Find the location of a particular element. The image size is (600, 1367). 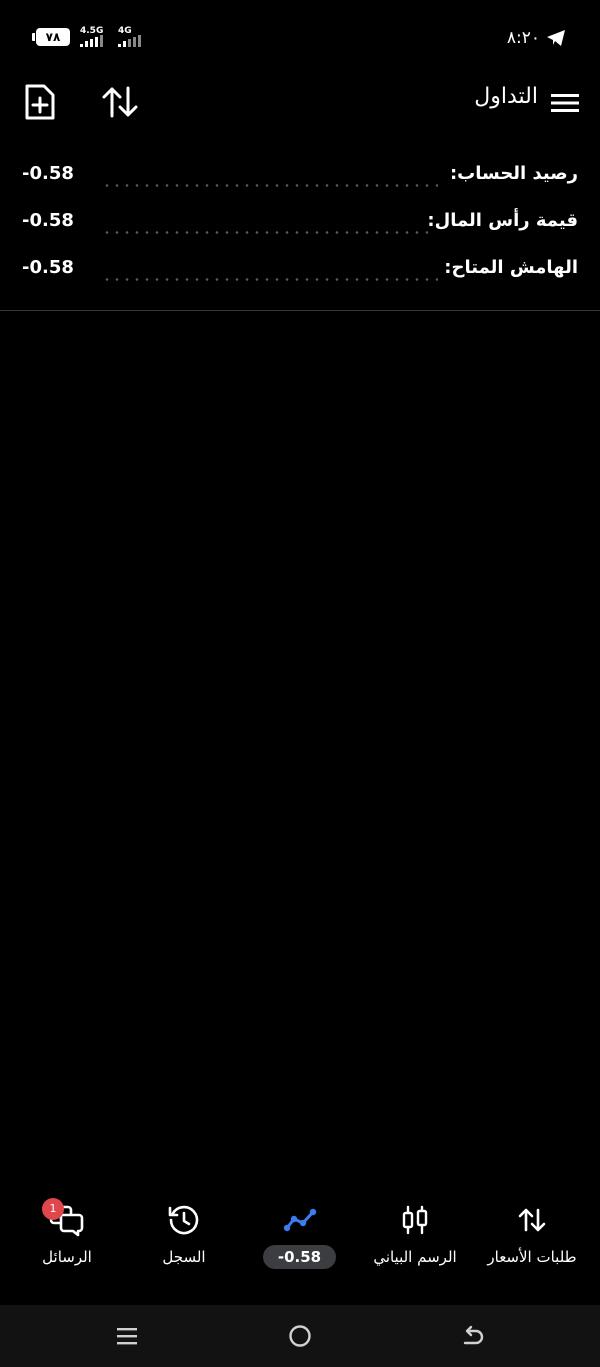

tab-history-label: السجل is located at coordinates (184, 1257).